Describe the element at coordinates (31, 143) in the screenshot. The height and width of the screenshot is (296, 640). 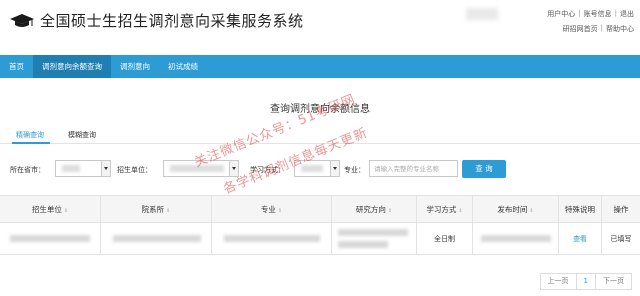
I see `active-tab-indicator` at that location.